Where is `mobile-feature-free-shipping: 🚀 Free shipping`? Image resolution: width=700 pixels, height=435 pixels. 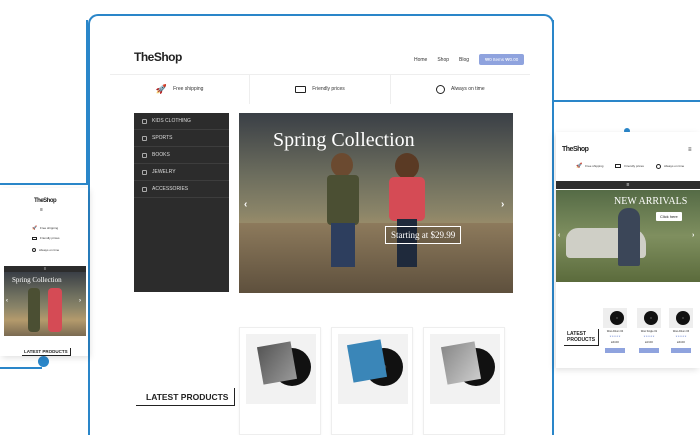 mobile-feature-free-shipping: 🚀 Free shipping is located at coordinates (45, 227).